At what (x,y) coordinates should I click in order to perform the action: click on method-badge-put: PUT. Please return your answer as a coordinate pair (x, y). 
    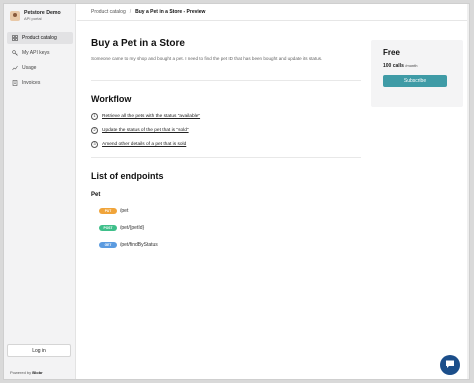
    Looking at the image, I should click on (108, 211).